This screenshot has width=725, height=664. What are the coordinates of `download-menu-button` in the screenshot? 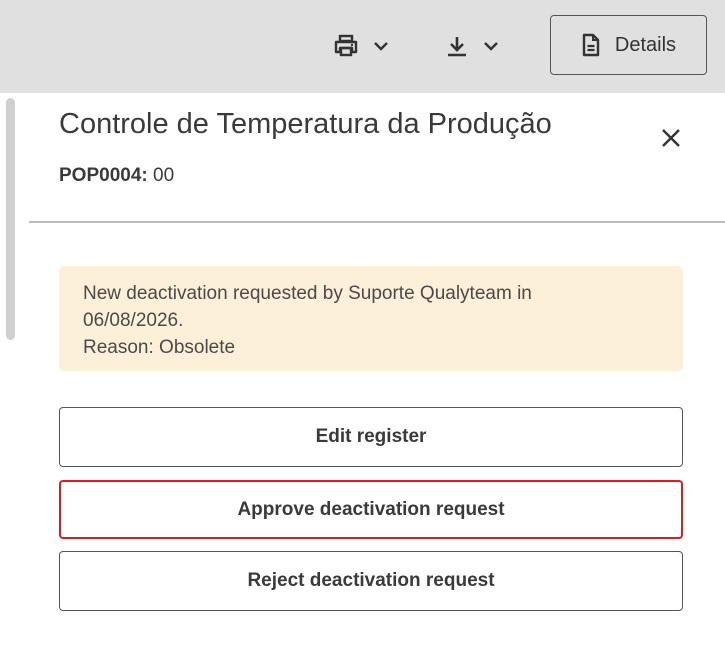 It's located at (472, 46).